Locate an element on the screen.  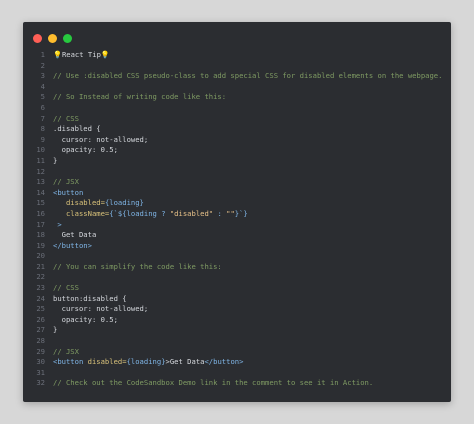
code-token: // So Instead of writing code like this: is located at coordinates (140, 97).